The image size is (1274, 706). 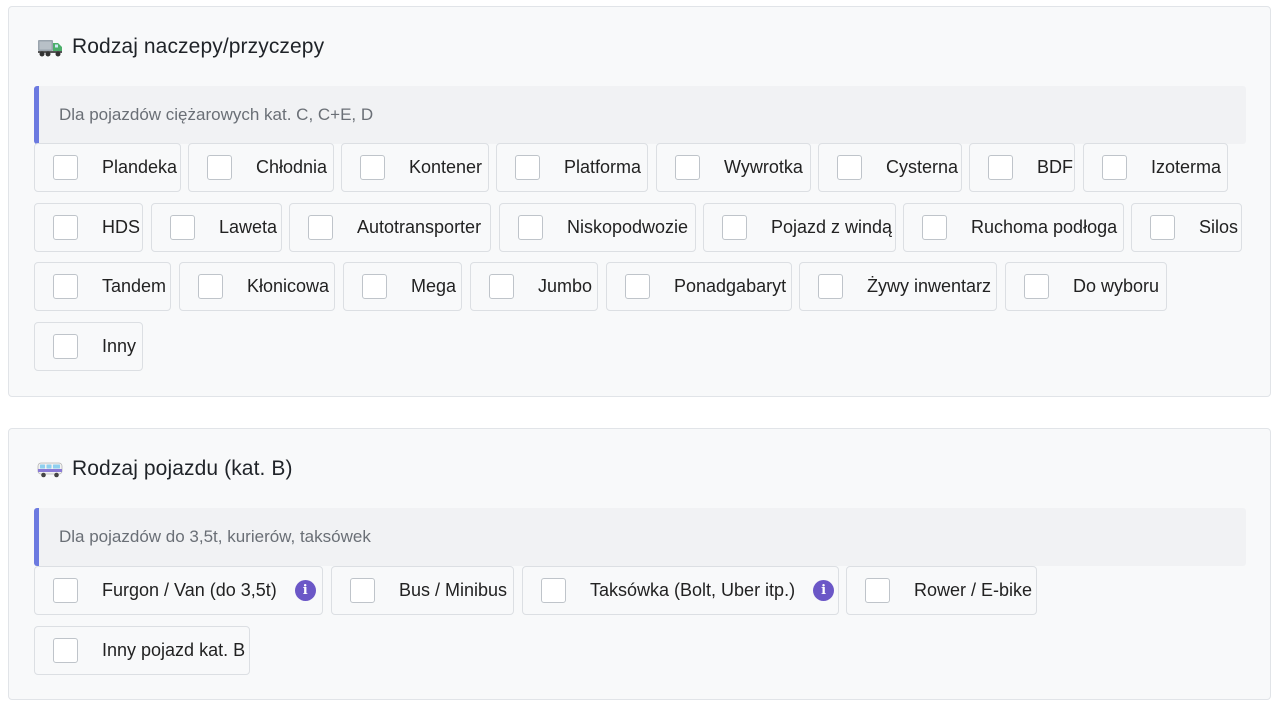 What do you see at coordinates (419, 227) in the screenshot?
I see `option-label: Autotransporter` at bounding box center [419, 227].